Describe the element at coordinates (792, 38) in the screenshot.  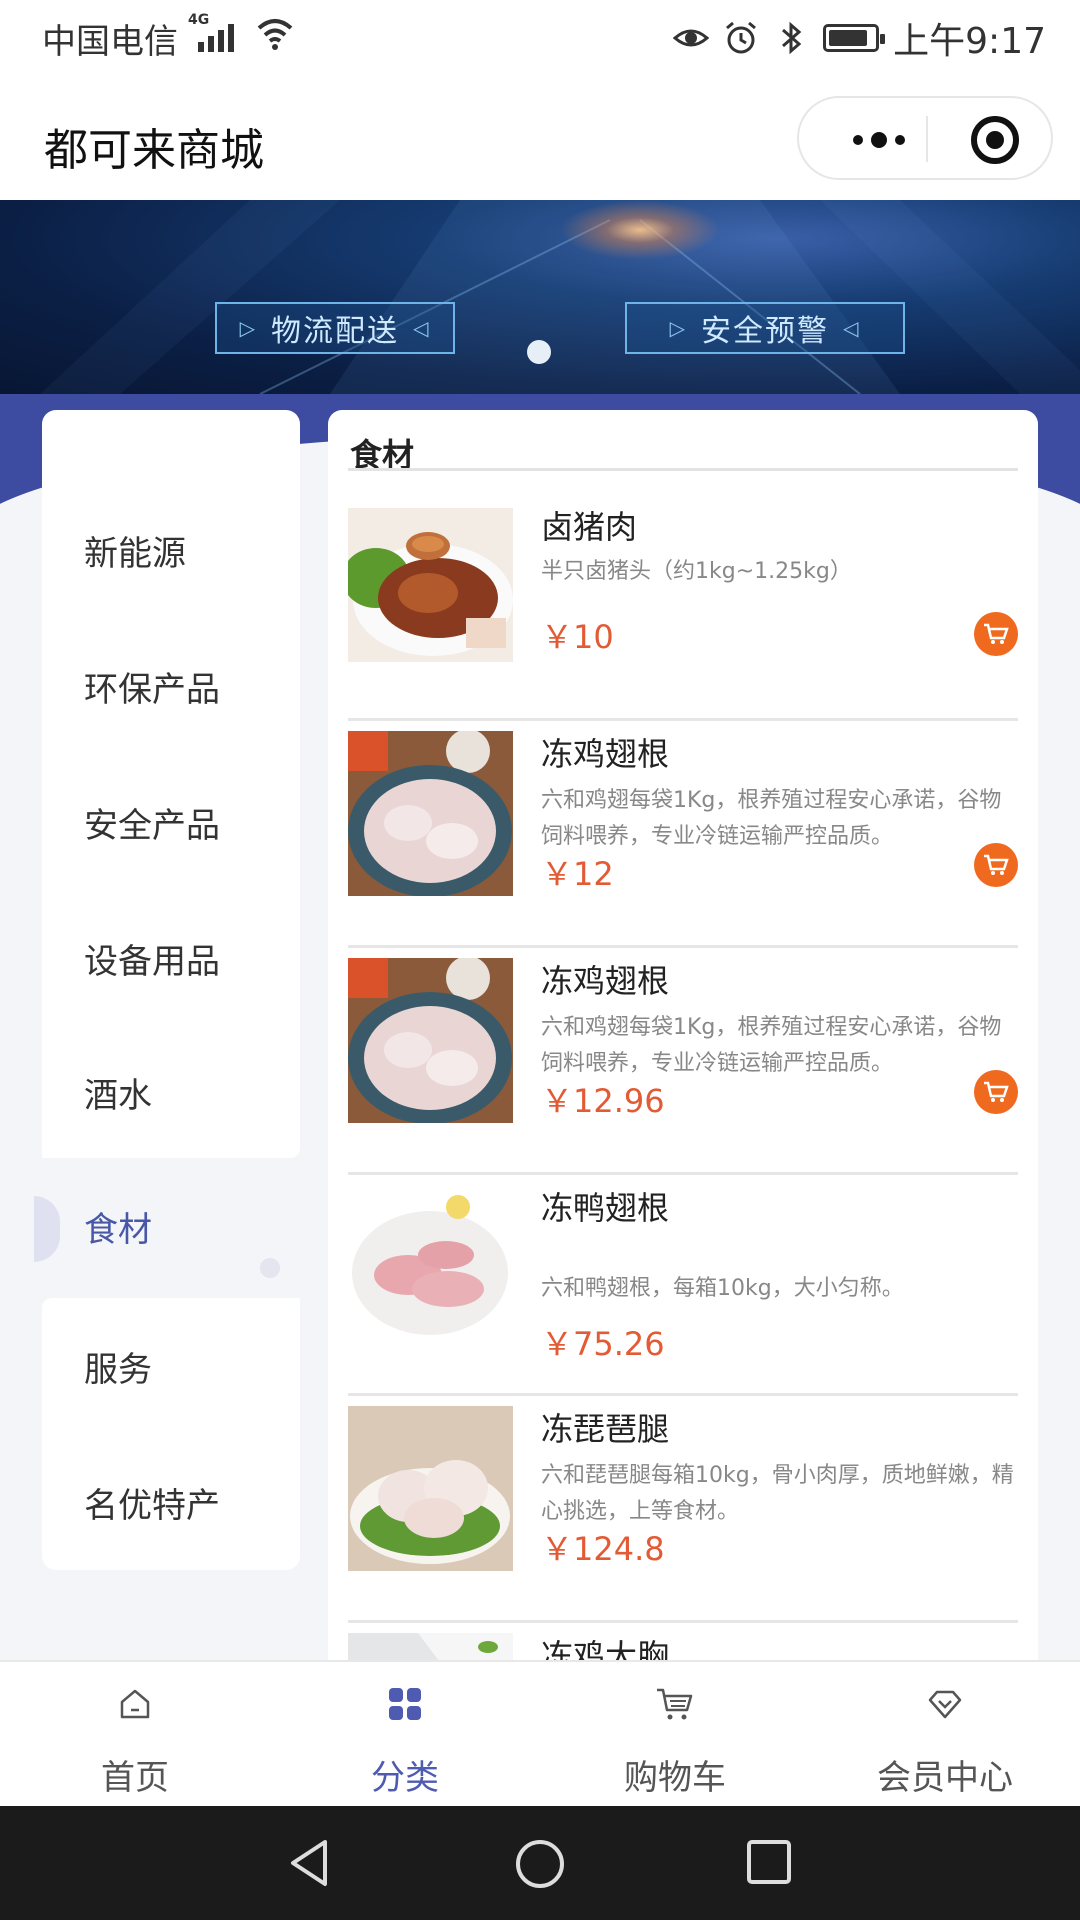
I see `bluetooth-icon` at that location.